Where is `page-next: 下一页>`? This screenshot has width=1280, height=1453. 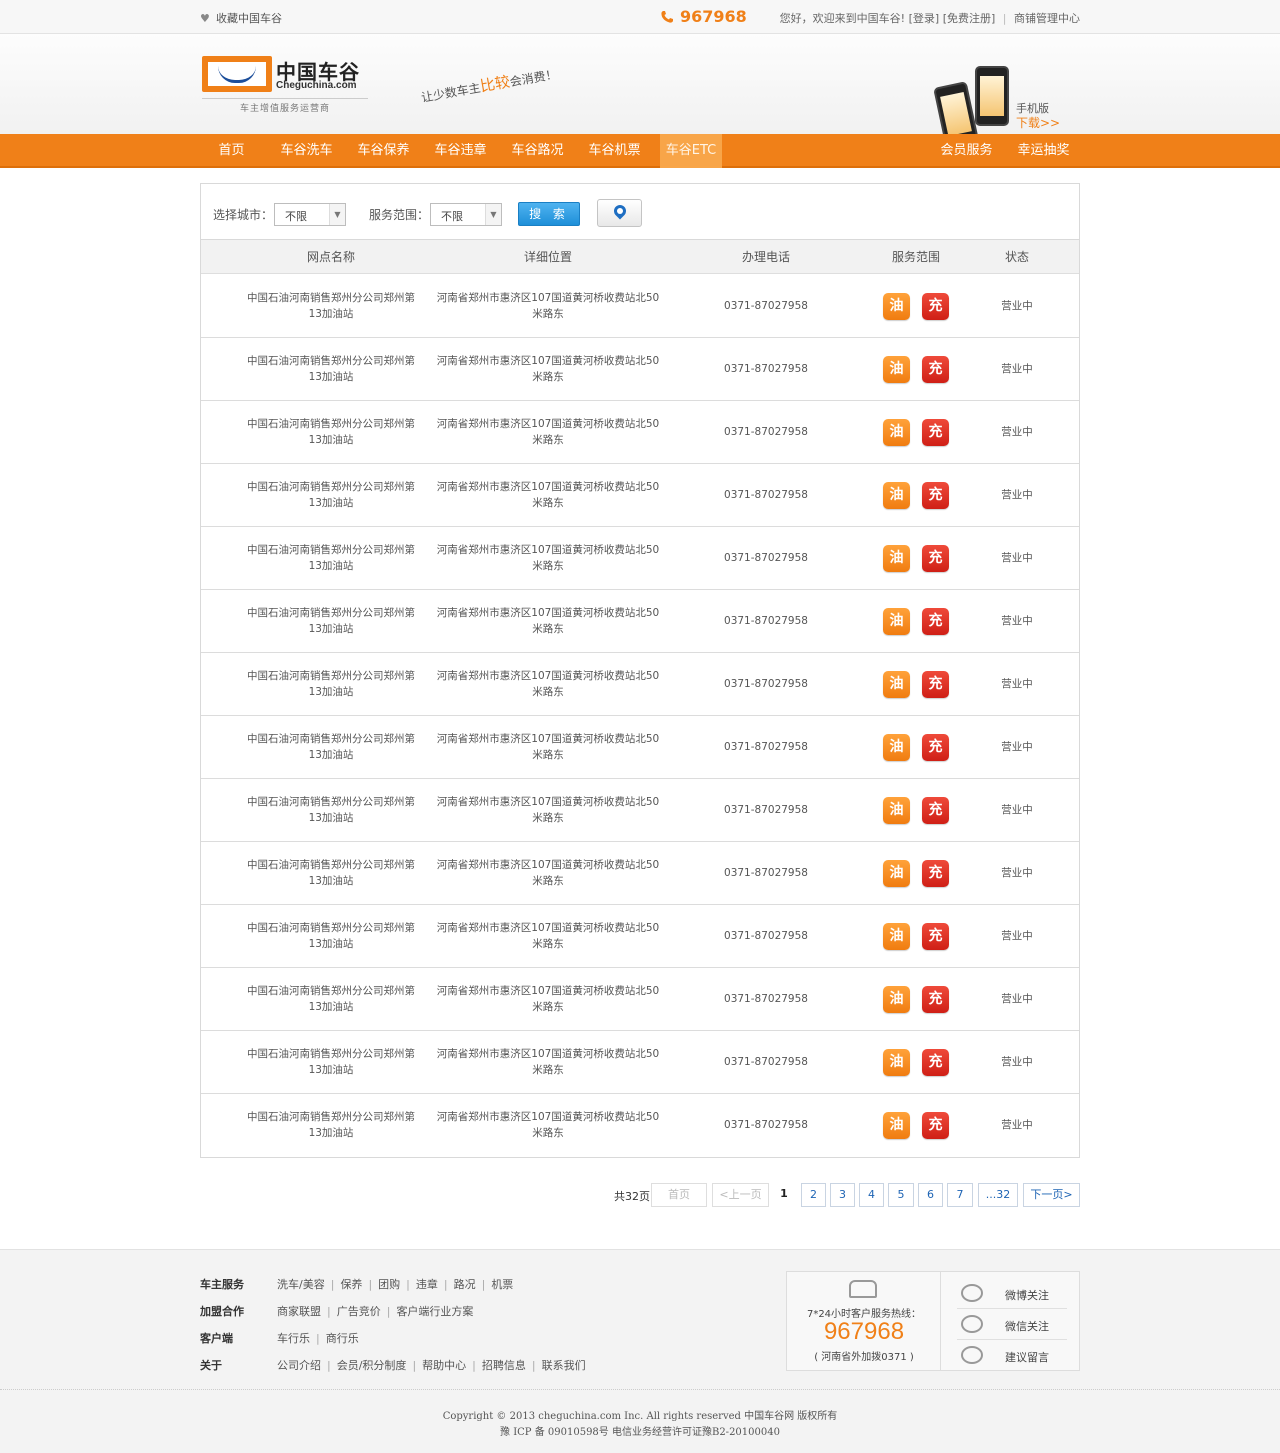
page-next: 下一页> is located at coordinates (1051, 1195).